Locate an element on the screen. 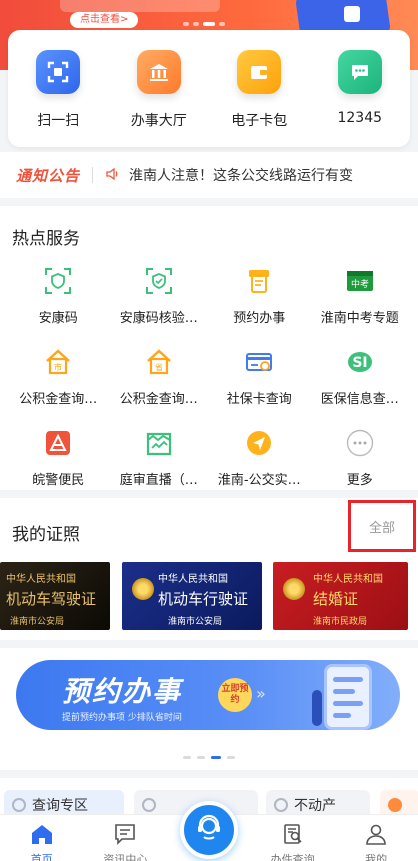  quick-actions: 扫一扫 办事大厅 电子卡包 12345 is located at coordinates (209, 88).